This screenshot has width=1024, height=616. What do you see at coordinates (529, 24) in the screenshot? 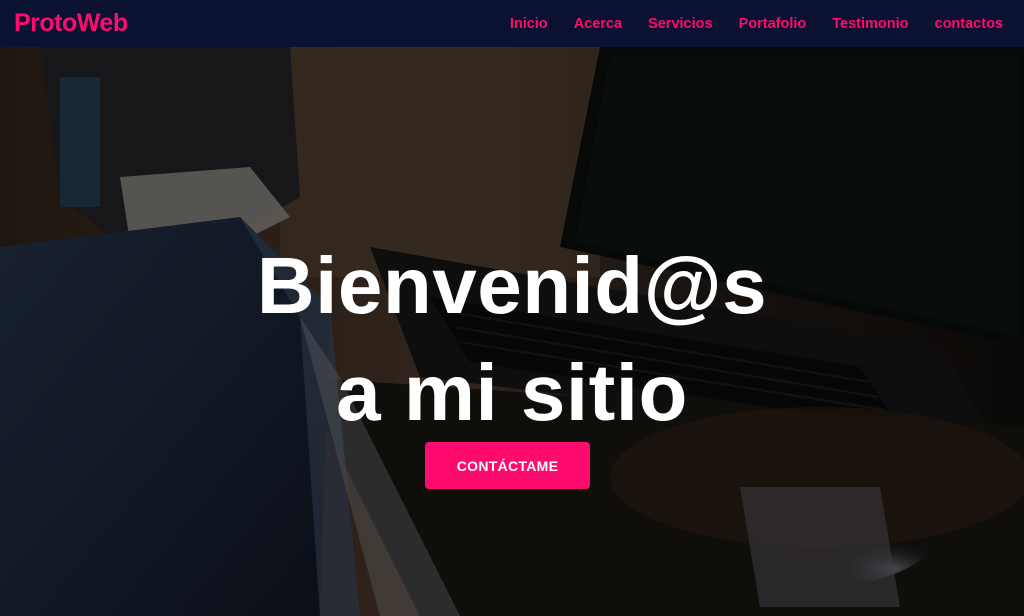
I see `nav-link-inicio: Inicio` at bounding box center [529, 24].